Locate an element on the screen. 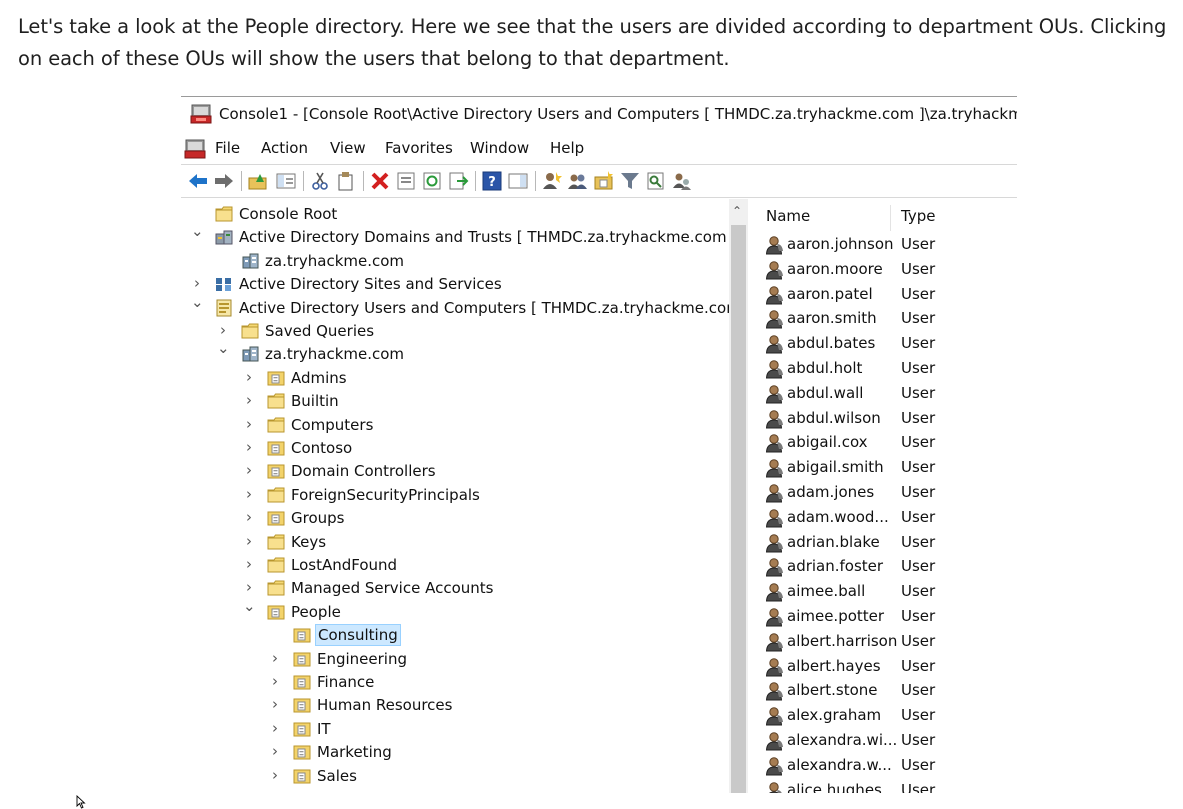  tree-node: › Contoso is located at coordinates (455, 448).